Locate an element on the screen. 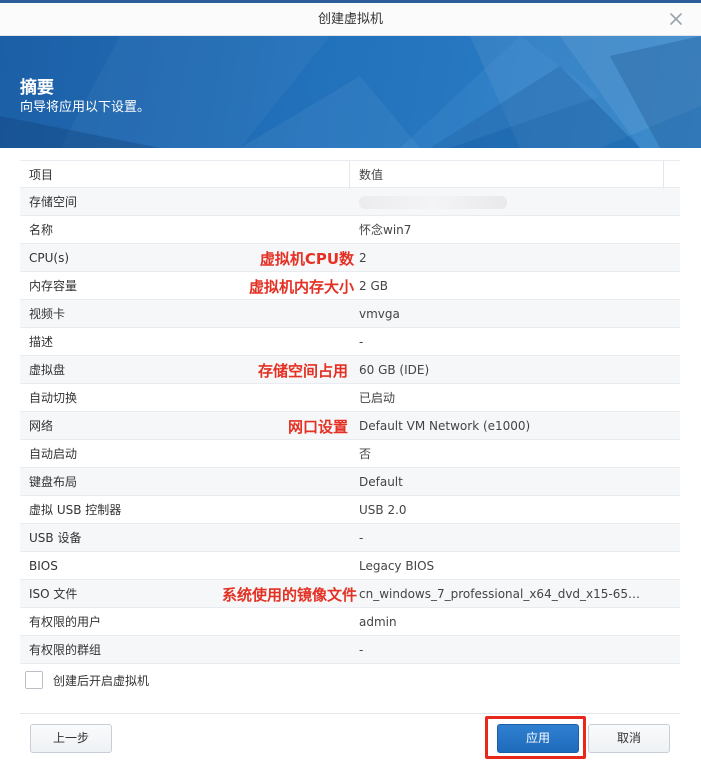 This screenshot has height=761, width=701. row-key: 描述 is located at coordinates (41, 342).